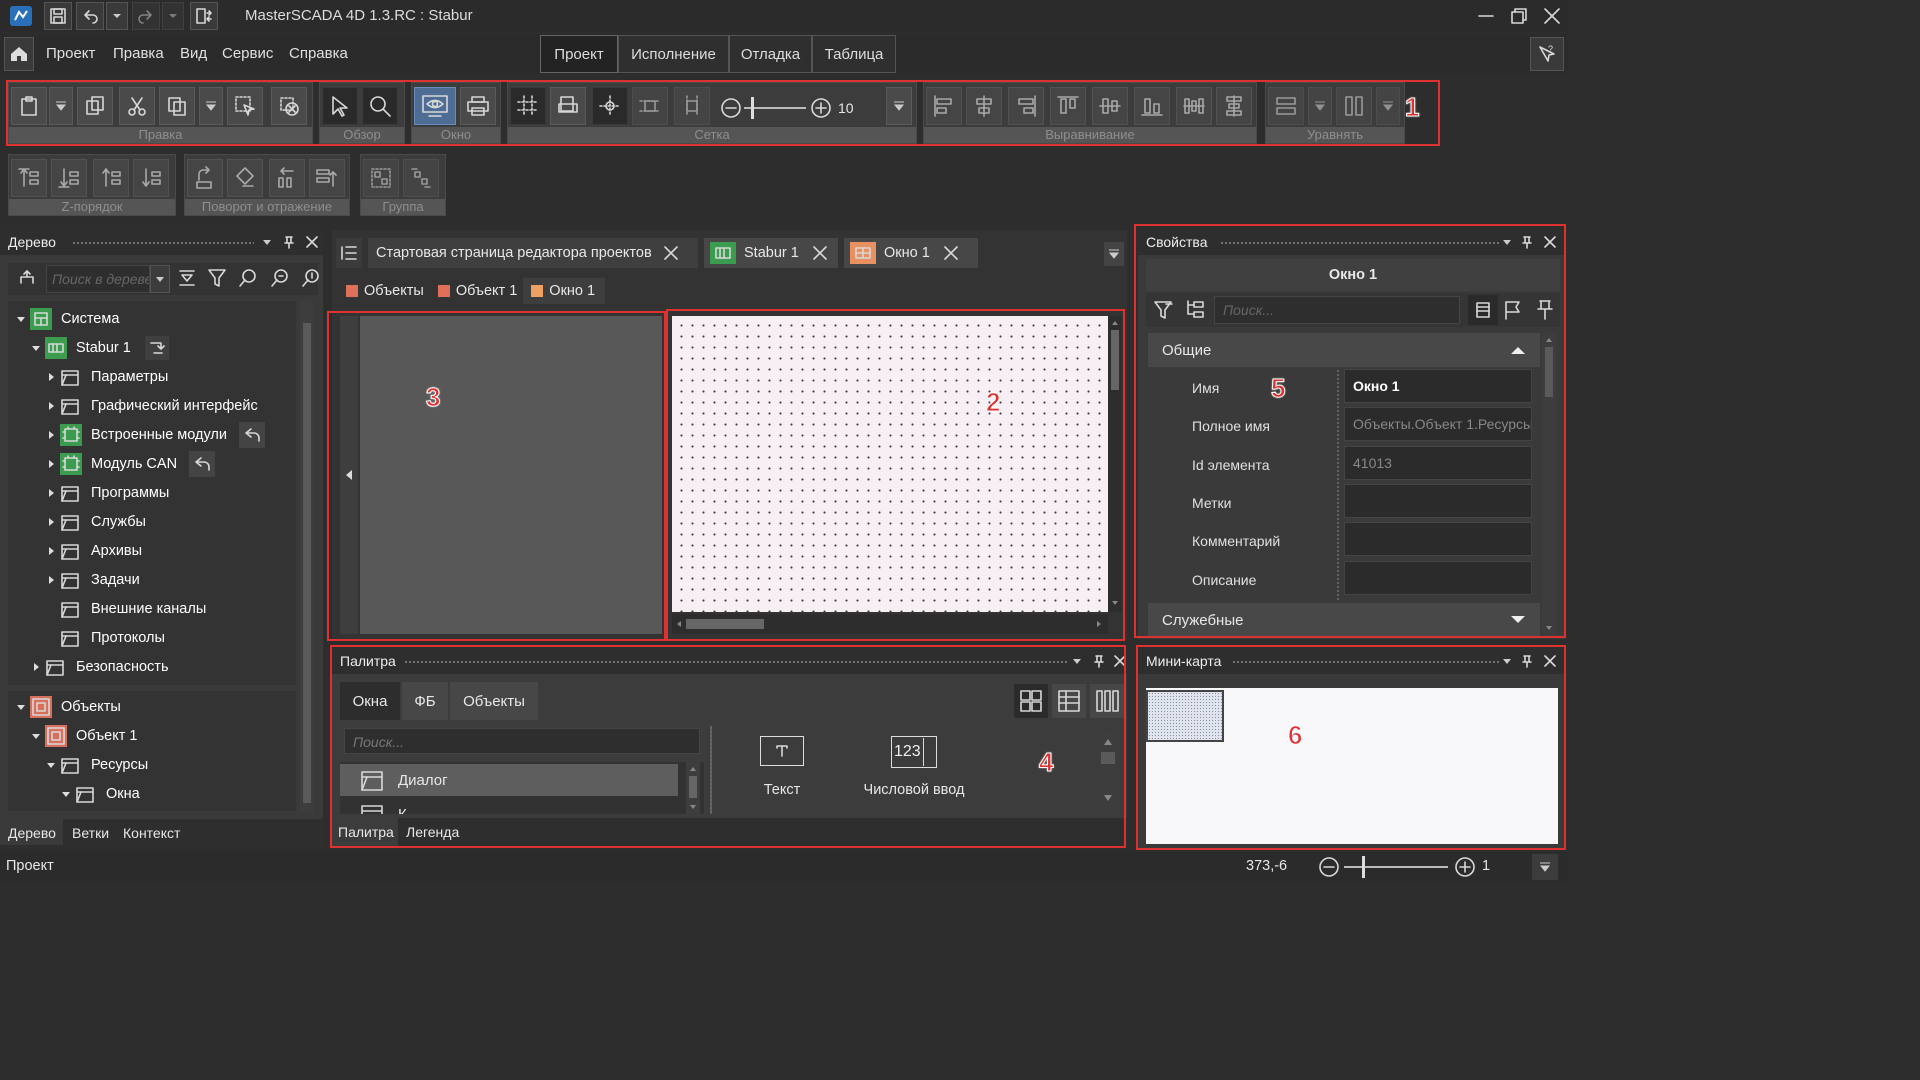 This screenshot has width=1920, height=1080. What do you see at coordinates (1545, 310) in the screenshot?
I see `pin-properties-icon` at bounding box center [1545, 310].